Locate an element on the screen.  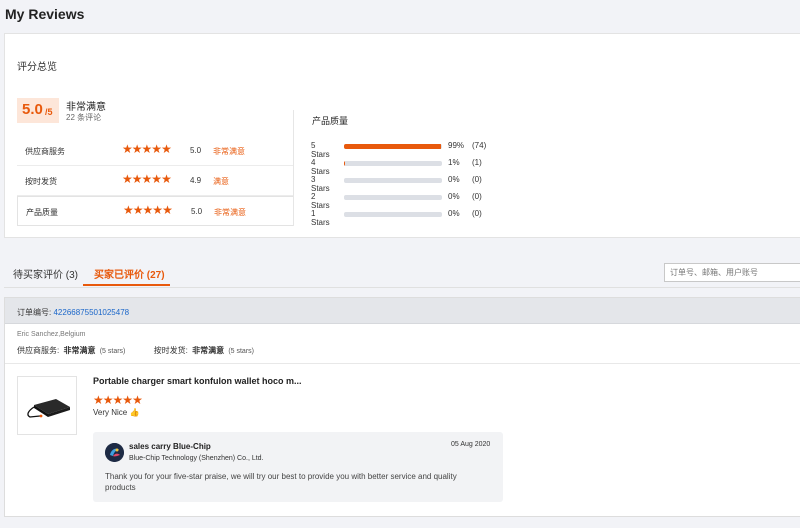
seller-avatar is located at coordinates (114, 452).